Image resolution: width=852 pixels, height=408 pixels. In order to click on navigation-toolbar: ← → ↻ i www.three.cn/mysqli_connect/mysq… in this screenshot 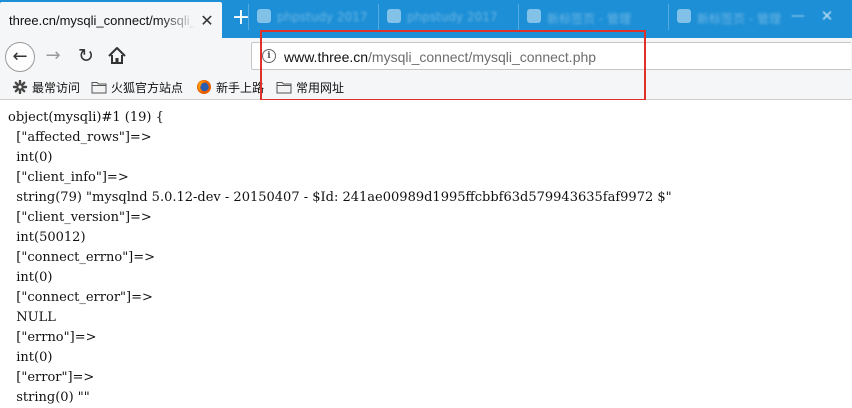, I will do `click(426, 56)`.